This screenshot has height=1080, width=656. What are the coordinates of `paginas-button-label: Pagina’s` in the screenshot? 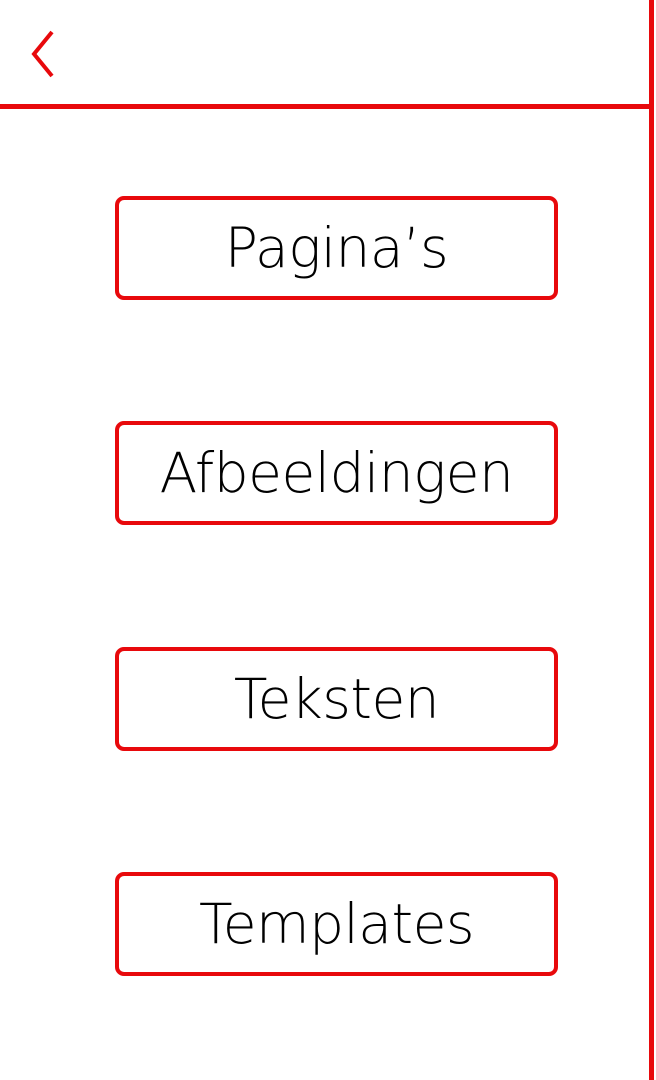 It's located at (336, 247).